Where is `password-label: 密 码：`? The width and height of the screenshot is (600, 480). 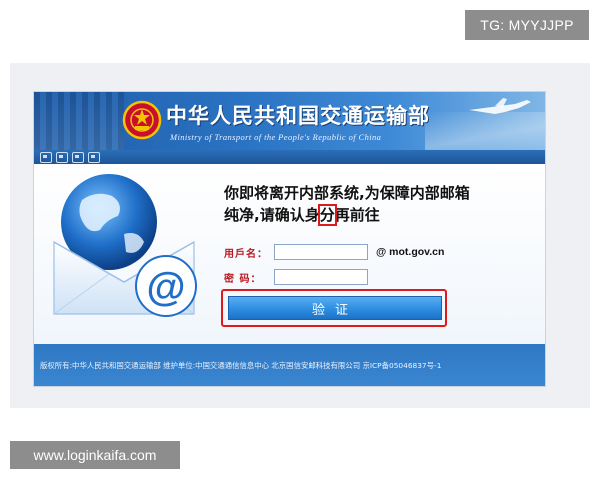
password-label: 密 码： is located at coordinates (243, 279).